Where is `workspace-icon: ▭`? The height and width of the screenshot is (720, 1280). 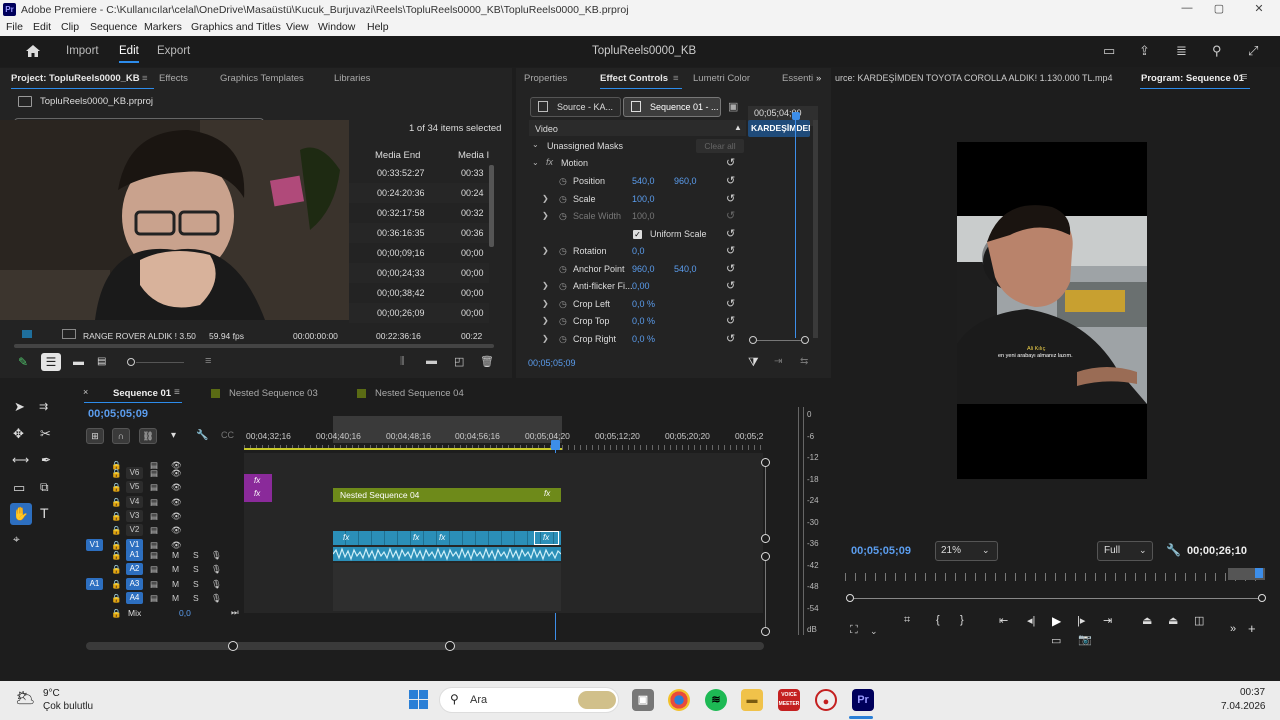 workspace-icon: ▭ is located at coordinates (1109, 51).